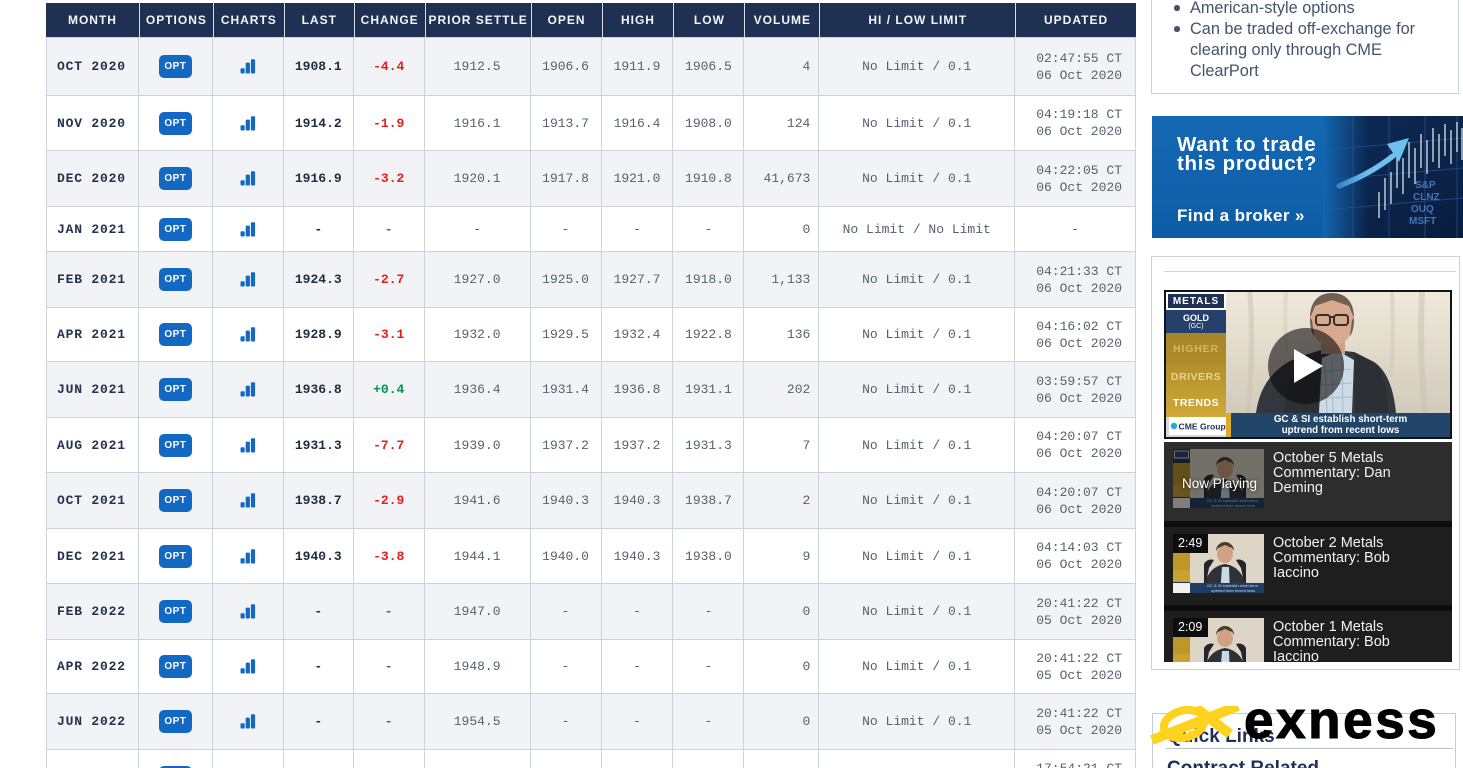 This screenshot has height=768, width=1463. Describe the element at coordinates (1422, 209) in the screenshot. I see `svg-text: OUQ` at that location.